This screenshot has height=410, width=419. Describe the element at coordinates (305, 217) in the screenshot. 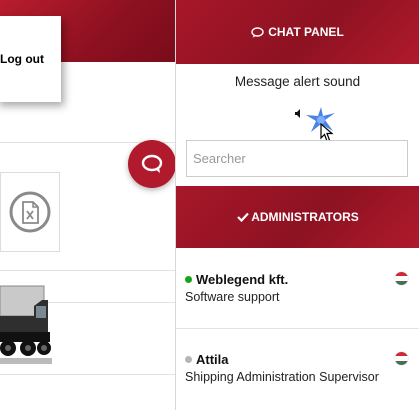

I see `administrators-title: ADMINISTRATORS` at that location.